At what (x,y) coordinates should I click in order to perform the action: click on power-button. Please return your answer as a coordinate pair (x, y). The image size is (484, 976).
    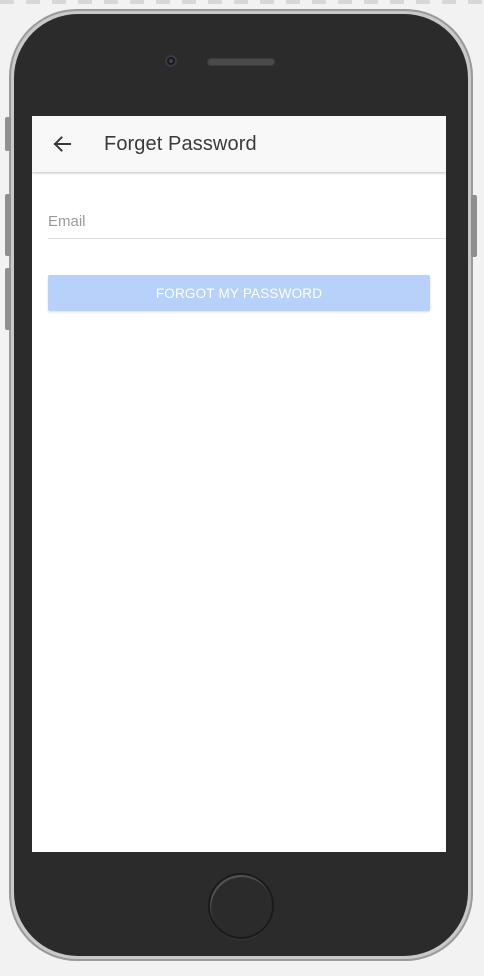
    Looking at the image, I should click on (474, 226).